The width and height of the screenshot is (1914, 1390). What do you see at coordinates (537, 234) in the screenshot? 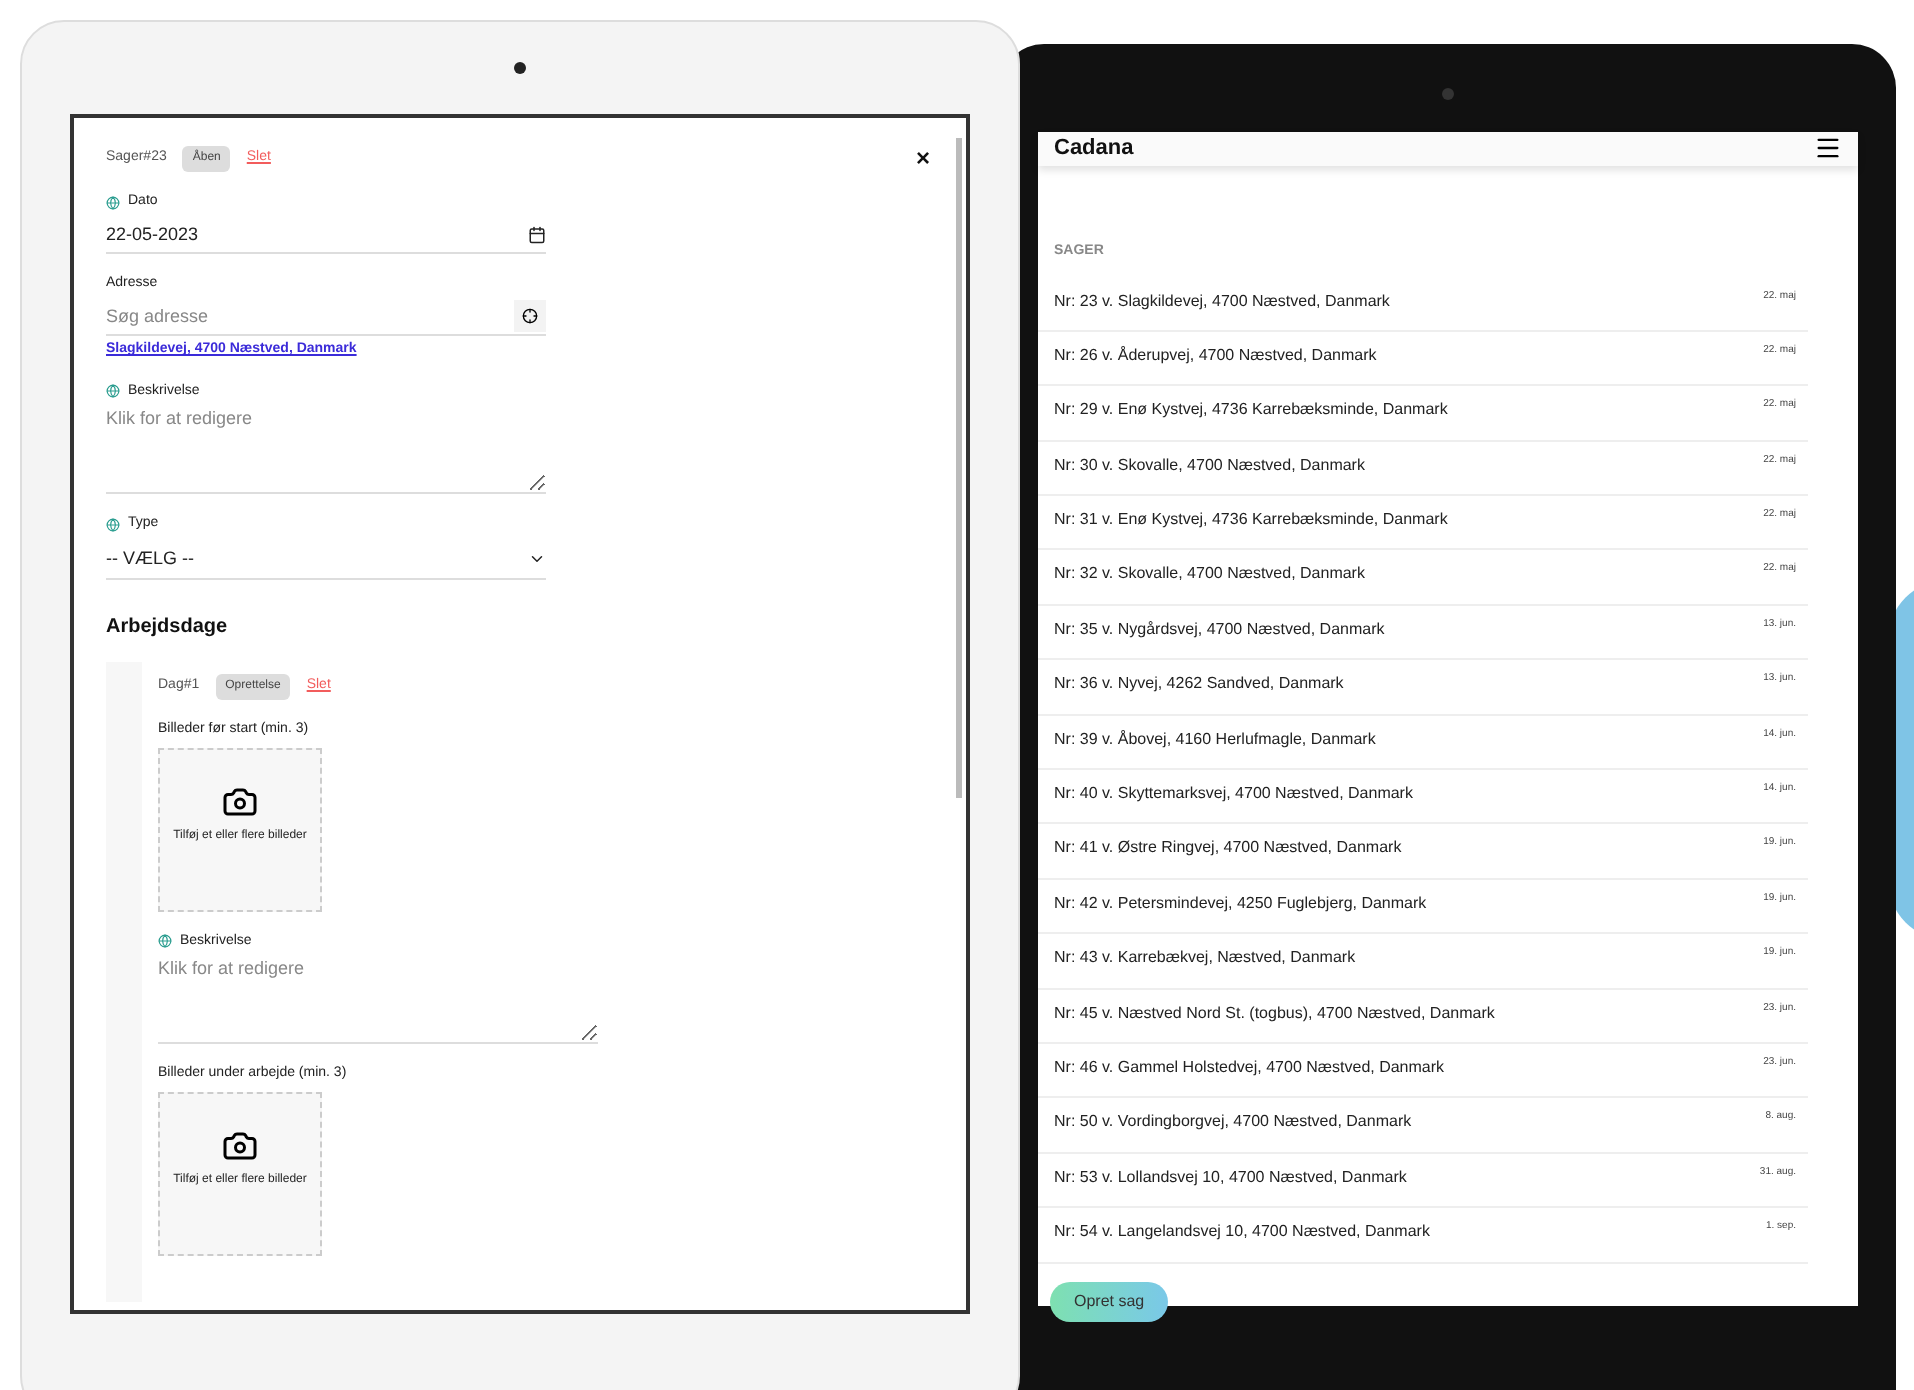
I see `calendar-icon` at bounding box center [537, 234].